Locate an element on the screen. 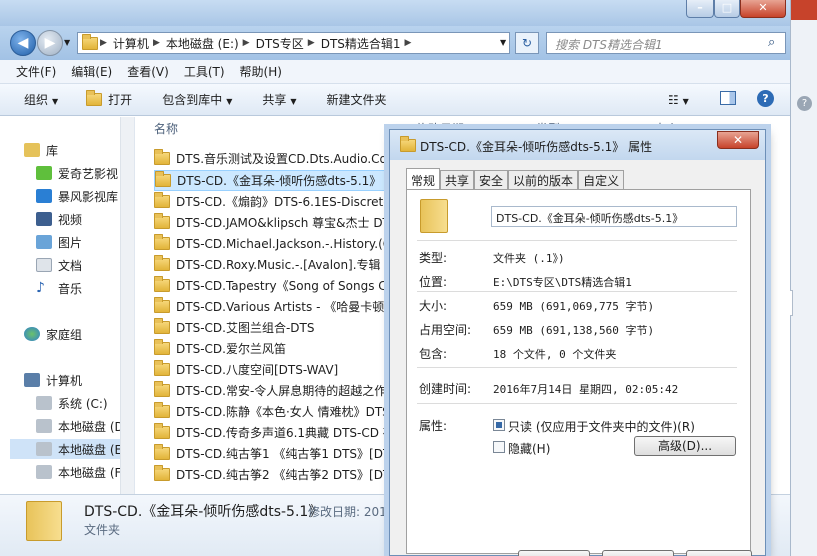  refresh-button: ↻ is located at coordinates (527, 43).